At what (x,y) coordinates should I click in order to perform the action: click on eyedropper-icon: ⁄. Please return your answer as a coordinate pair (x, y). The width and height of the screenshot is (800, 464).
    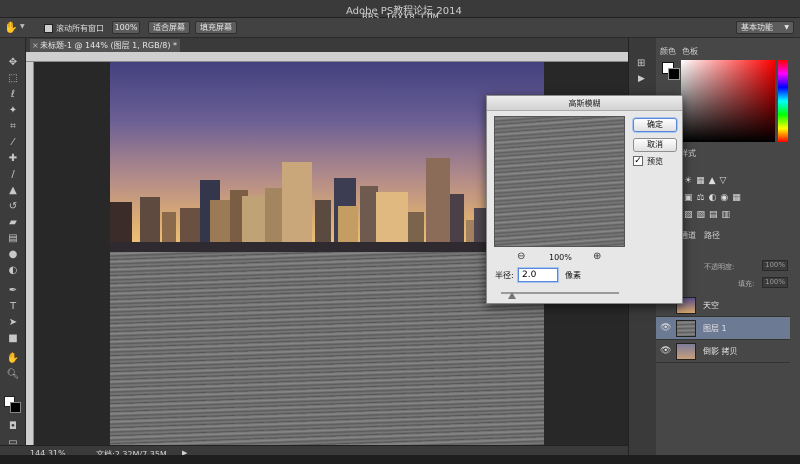
    Looking at the image, I should click on (13, 143).